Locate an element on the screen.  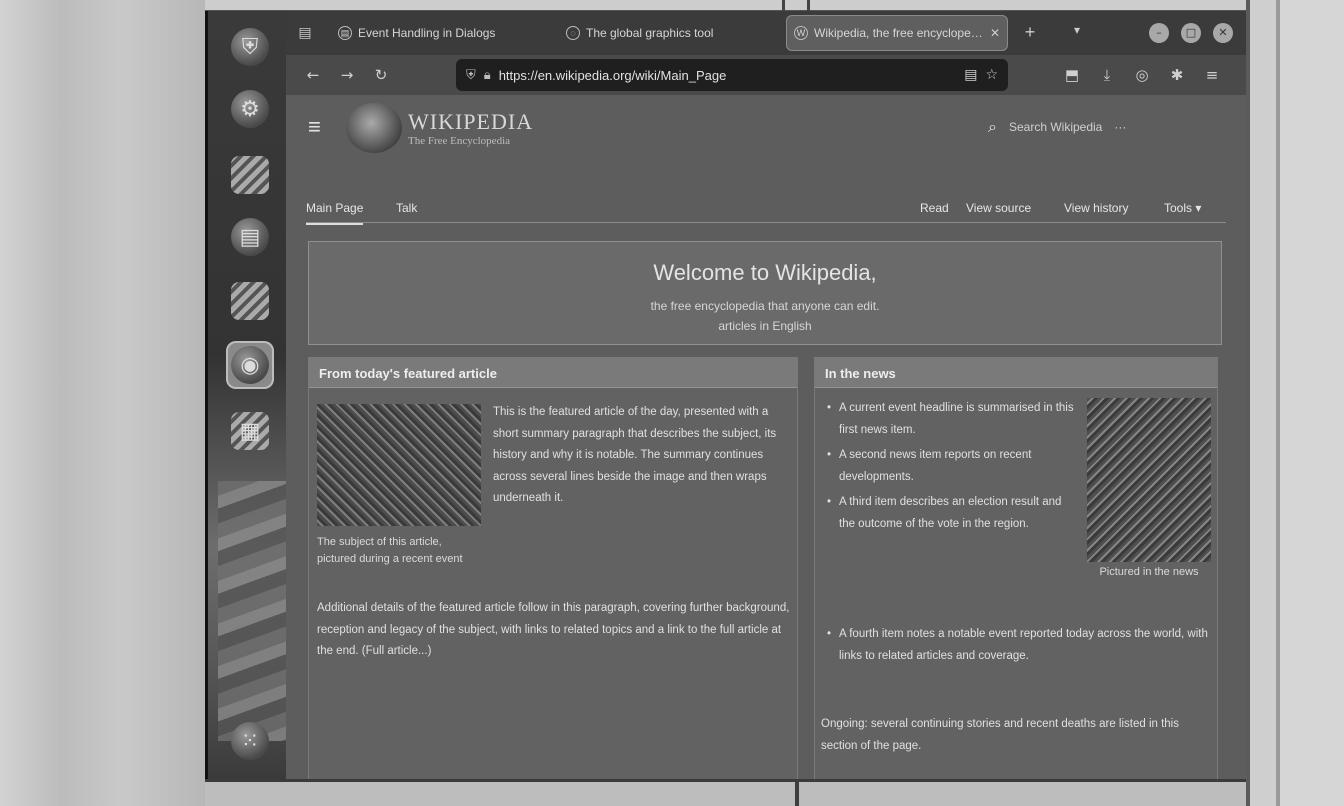
tab-event-handling: ▤ Event Handling in Dialogs is located at coordinates (440, 33).